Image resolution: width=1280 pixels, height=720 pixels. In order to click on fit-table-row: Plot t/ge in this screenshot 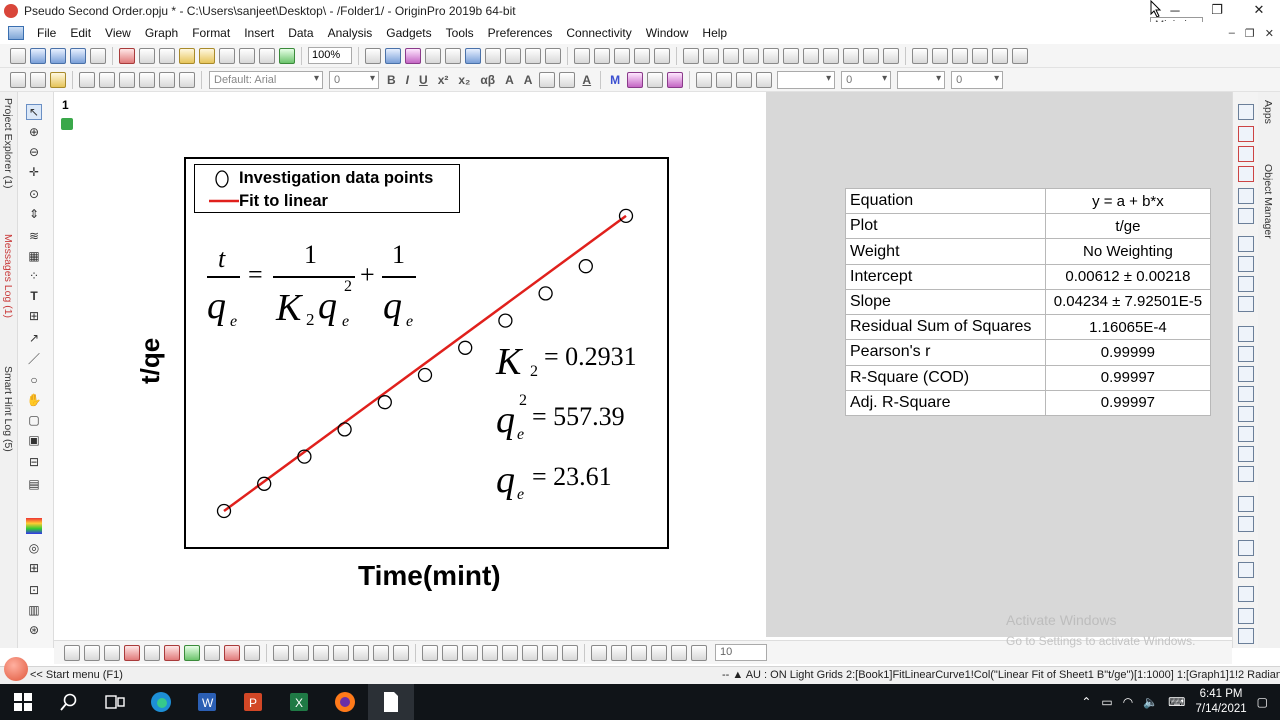, I will do `click(1028, 226)`.